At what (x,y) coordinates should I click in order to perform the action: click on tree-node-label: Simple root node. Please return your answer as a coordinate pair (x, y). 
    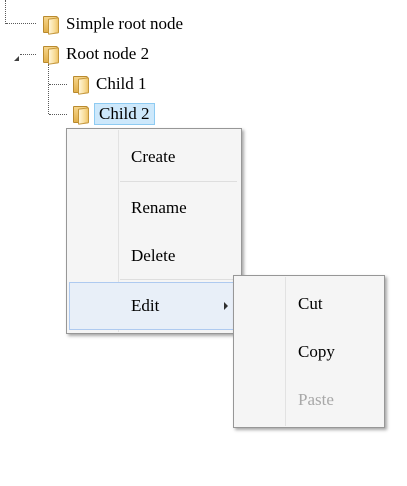
    Looking at the image, I should click on (125, 23).